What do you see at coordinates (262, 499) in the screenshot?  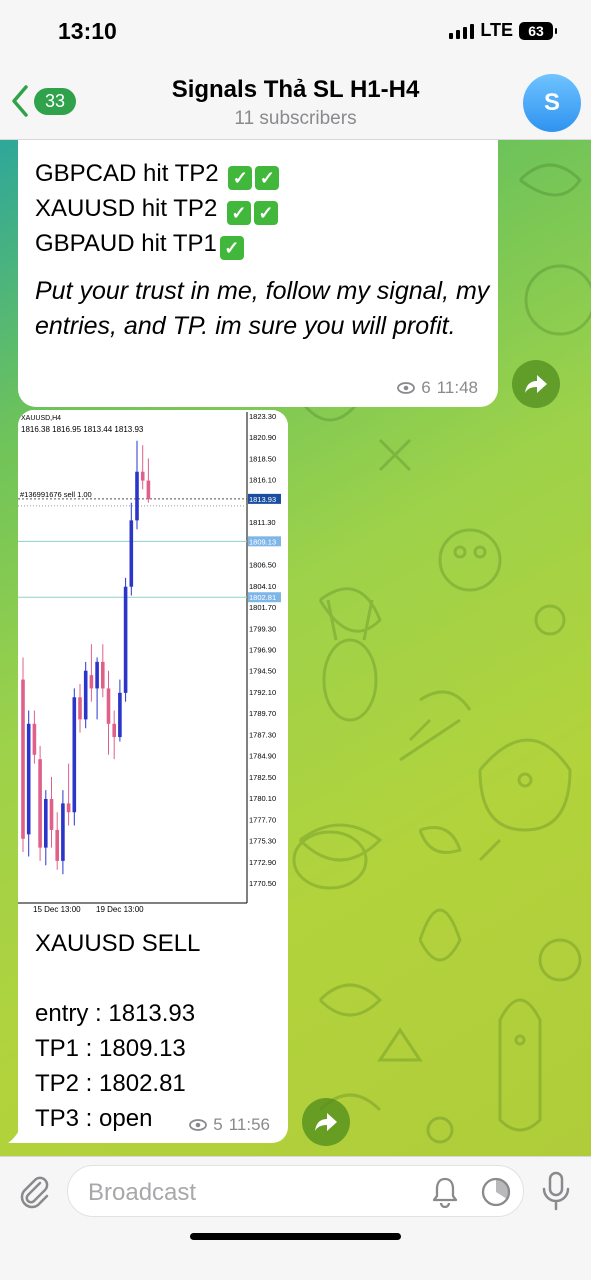 I see `level-label: 1813.93` at bounding box center [262, 499].